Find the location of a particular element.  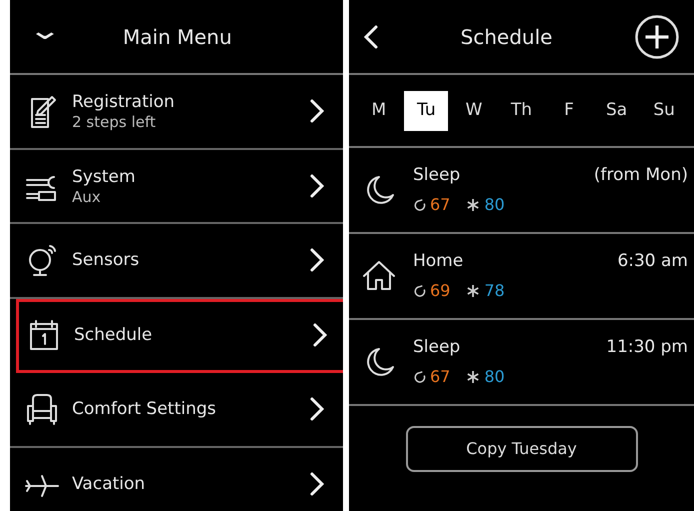

menu-item-title: Schedule is located at coordinates (114, 335).